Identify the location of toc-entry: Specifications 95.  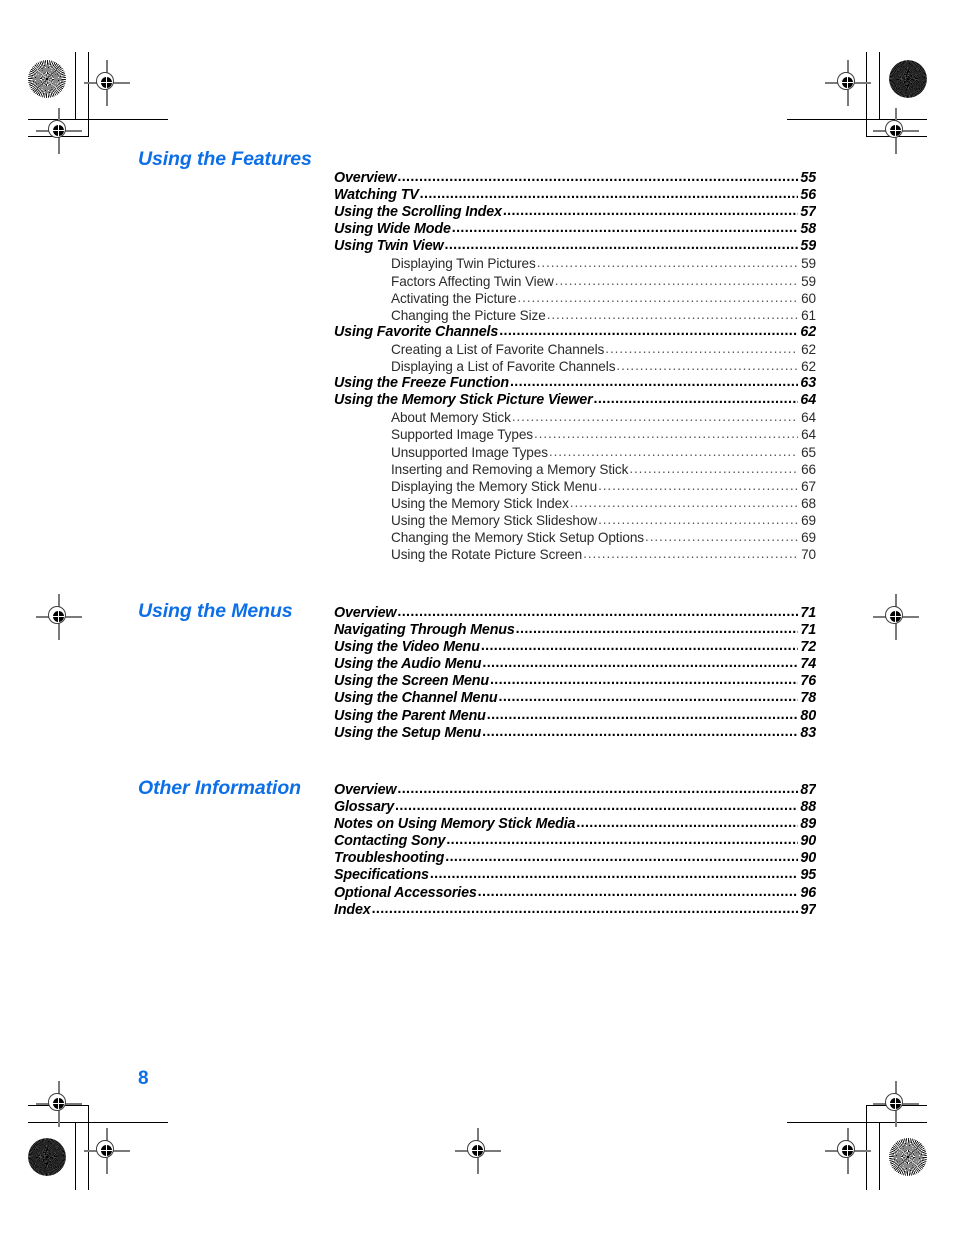
(575, 875).